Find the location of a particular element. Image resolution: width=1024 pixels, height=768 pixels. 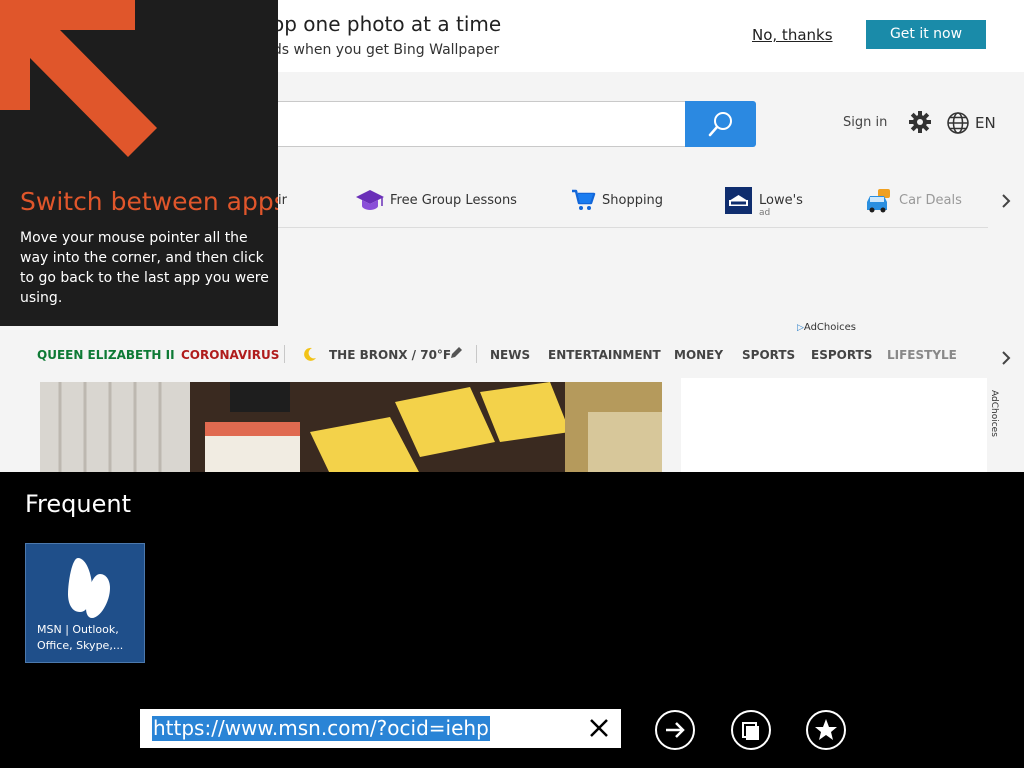

arrow-up-left-icon is located at coordinates (78, 78).